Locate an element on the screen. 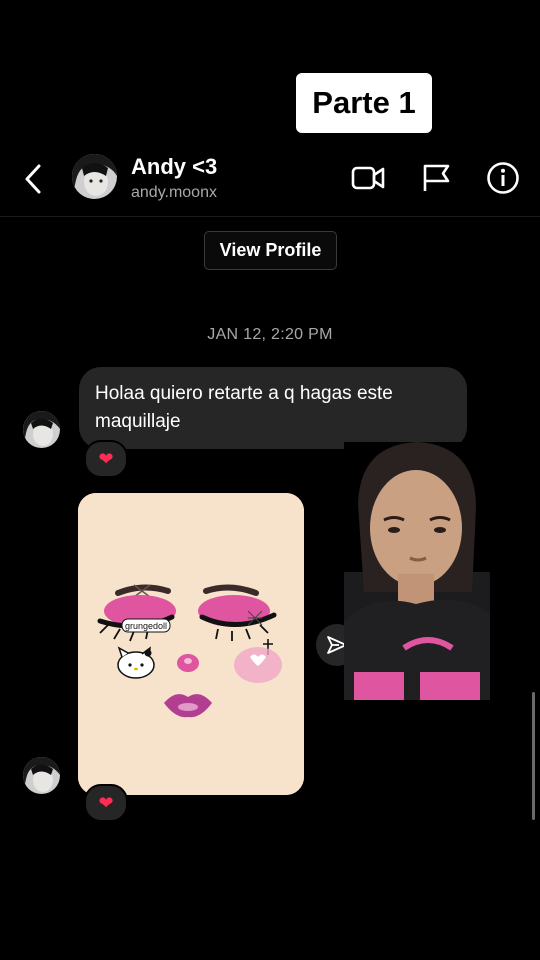  contact-handle: andy.moonx is located at coordinates (174, 193).